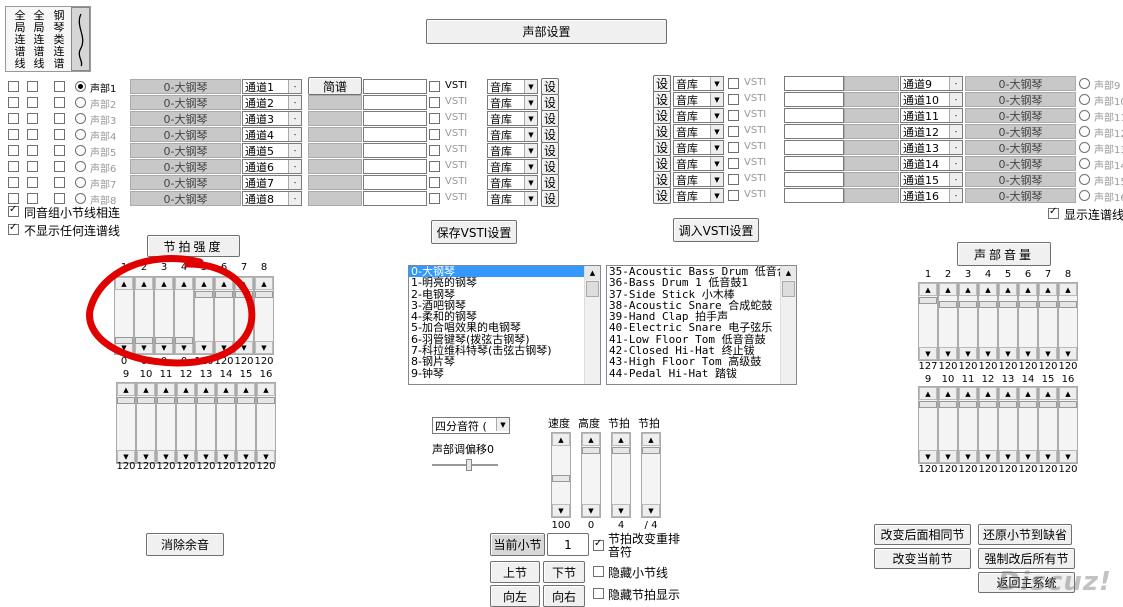 The width and height of the screenshot is (1123, 607). I want to click on save-vsti-button: 保存VSTI设置, so click(474, 232).